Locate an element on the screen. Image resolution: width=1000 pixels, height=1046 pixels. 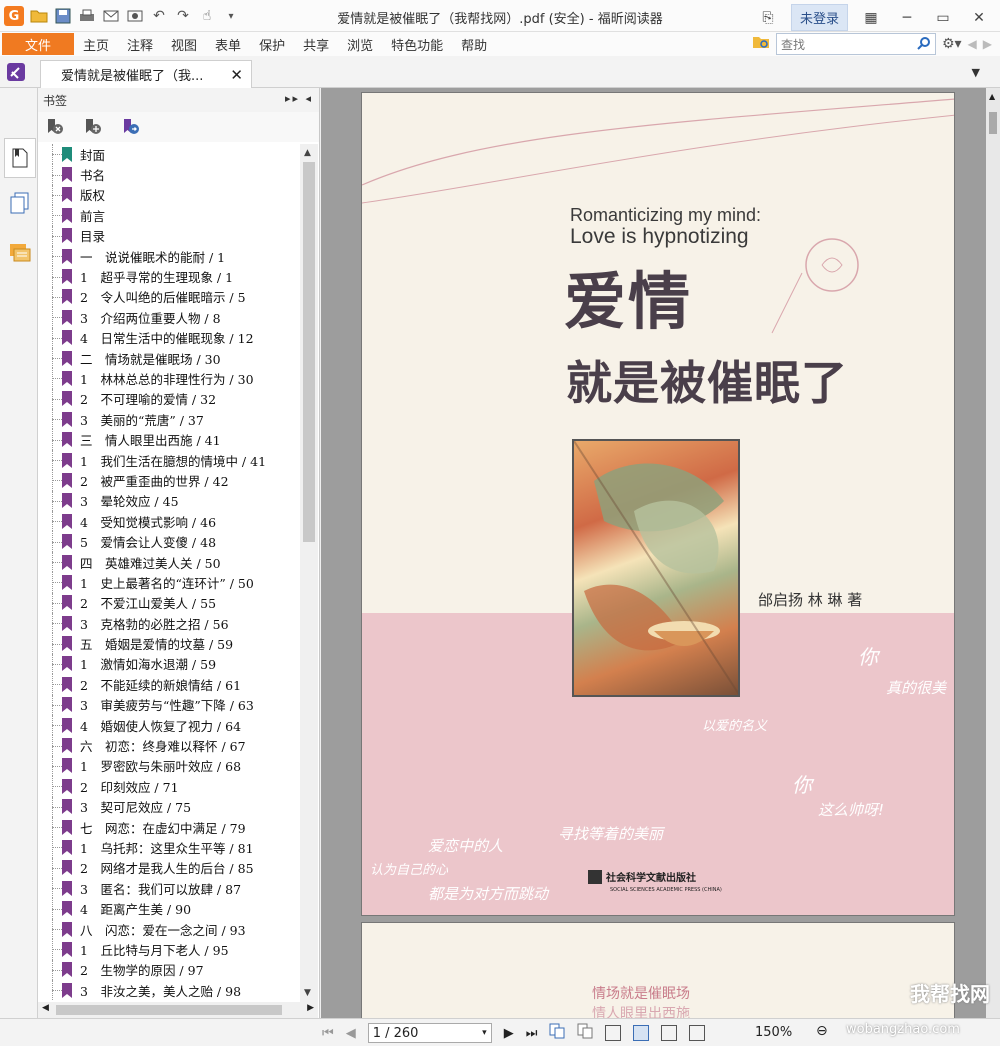
bookmark-item: 4 距离产生美 / 90 is located at coordinates (169, 908).